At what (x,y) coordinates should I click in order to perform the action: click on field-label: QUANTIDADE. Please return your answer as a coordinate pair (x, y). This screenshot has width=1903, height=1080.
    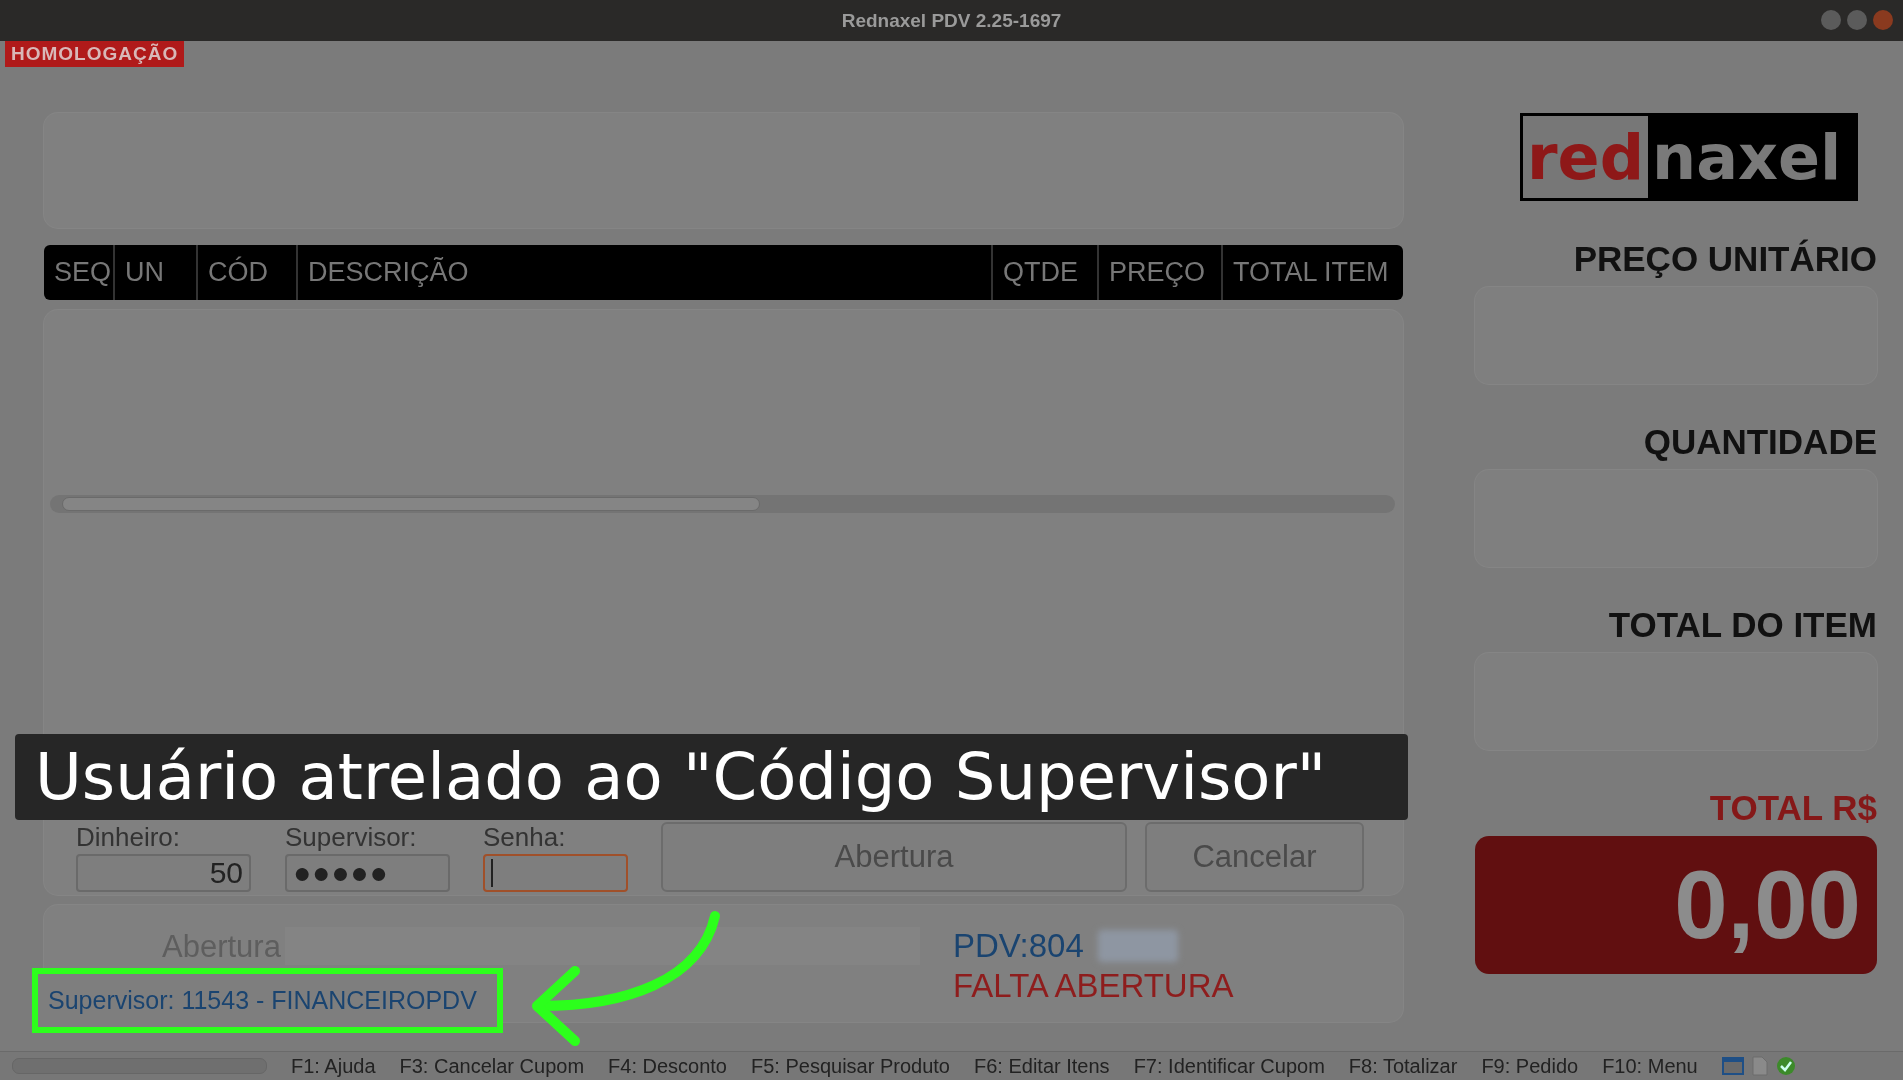
    Looking at the image, I should click on (1760, 442).